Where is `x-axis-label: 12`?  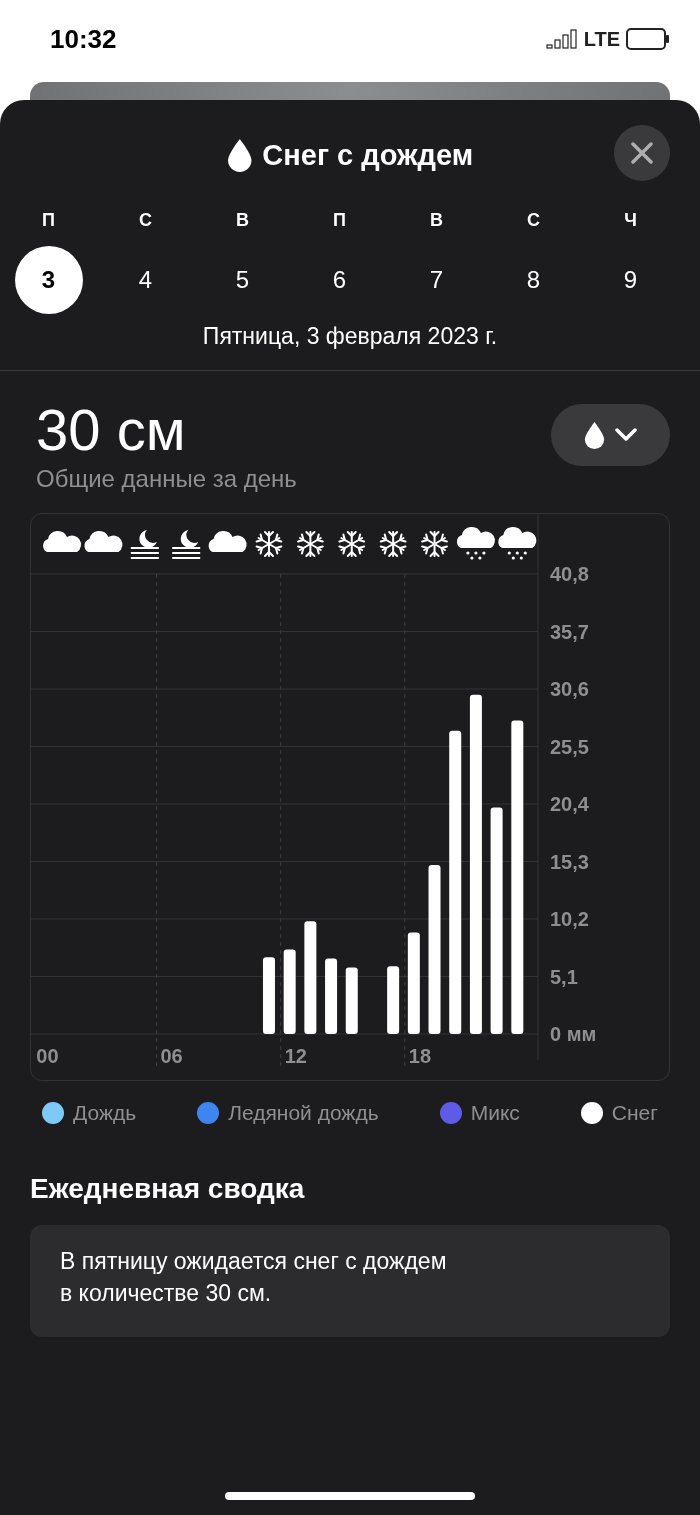
x-axis-label: 12 is located at coordinates (295, 1056).